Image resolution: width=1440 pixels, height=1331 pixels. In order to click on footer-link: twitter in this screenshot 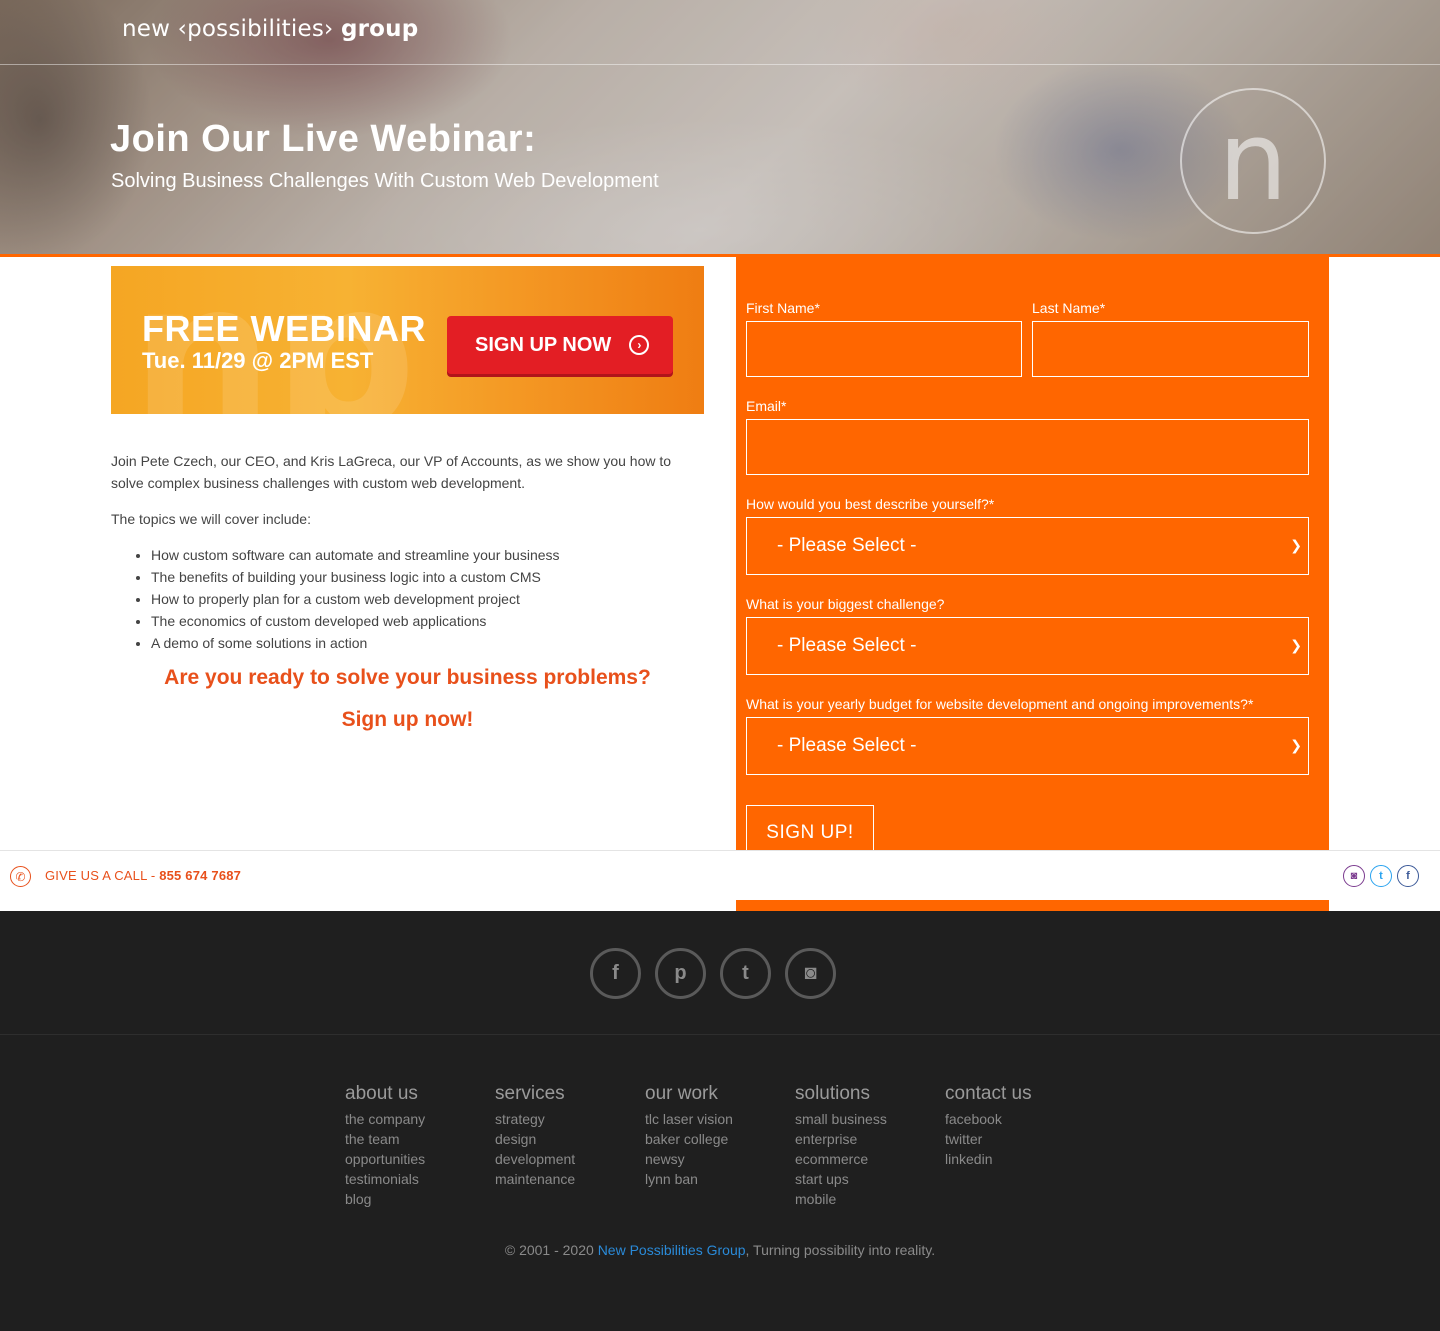, I will do `click(988, 1139)`.